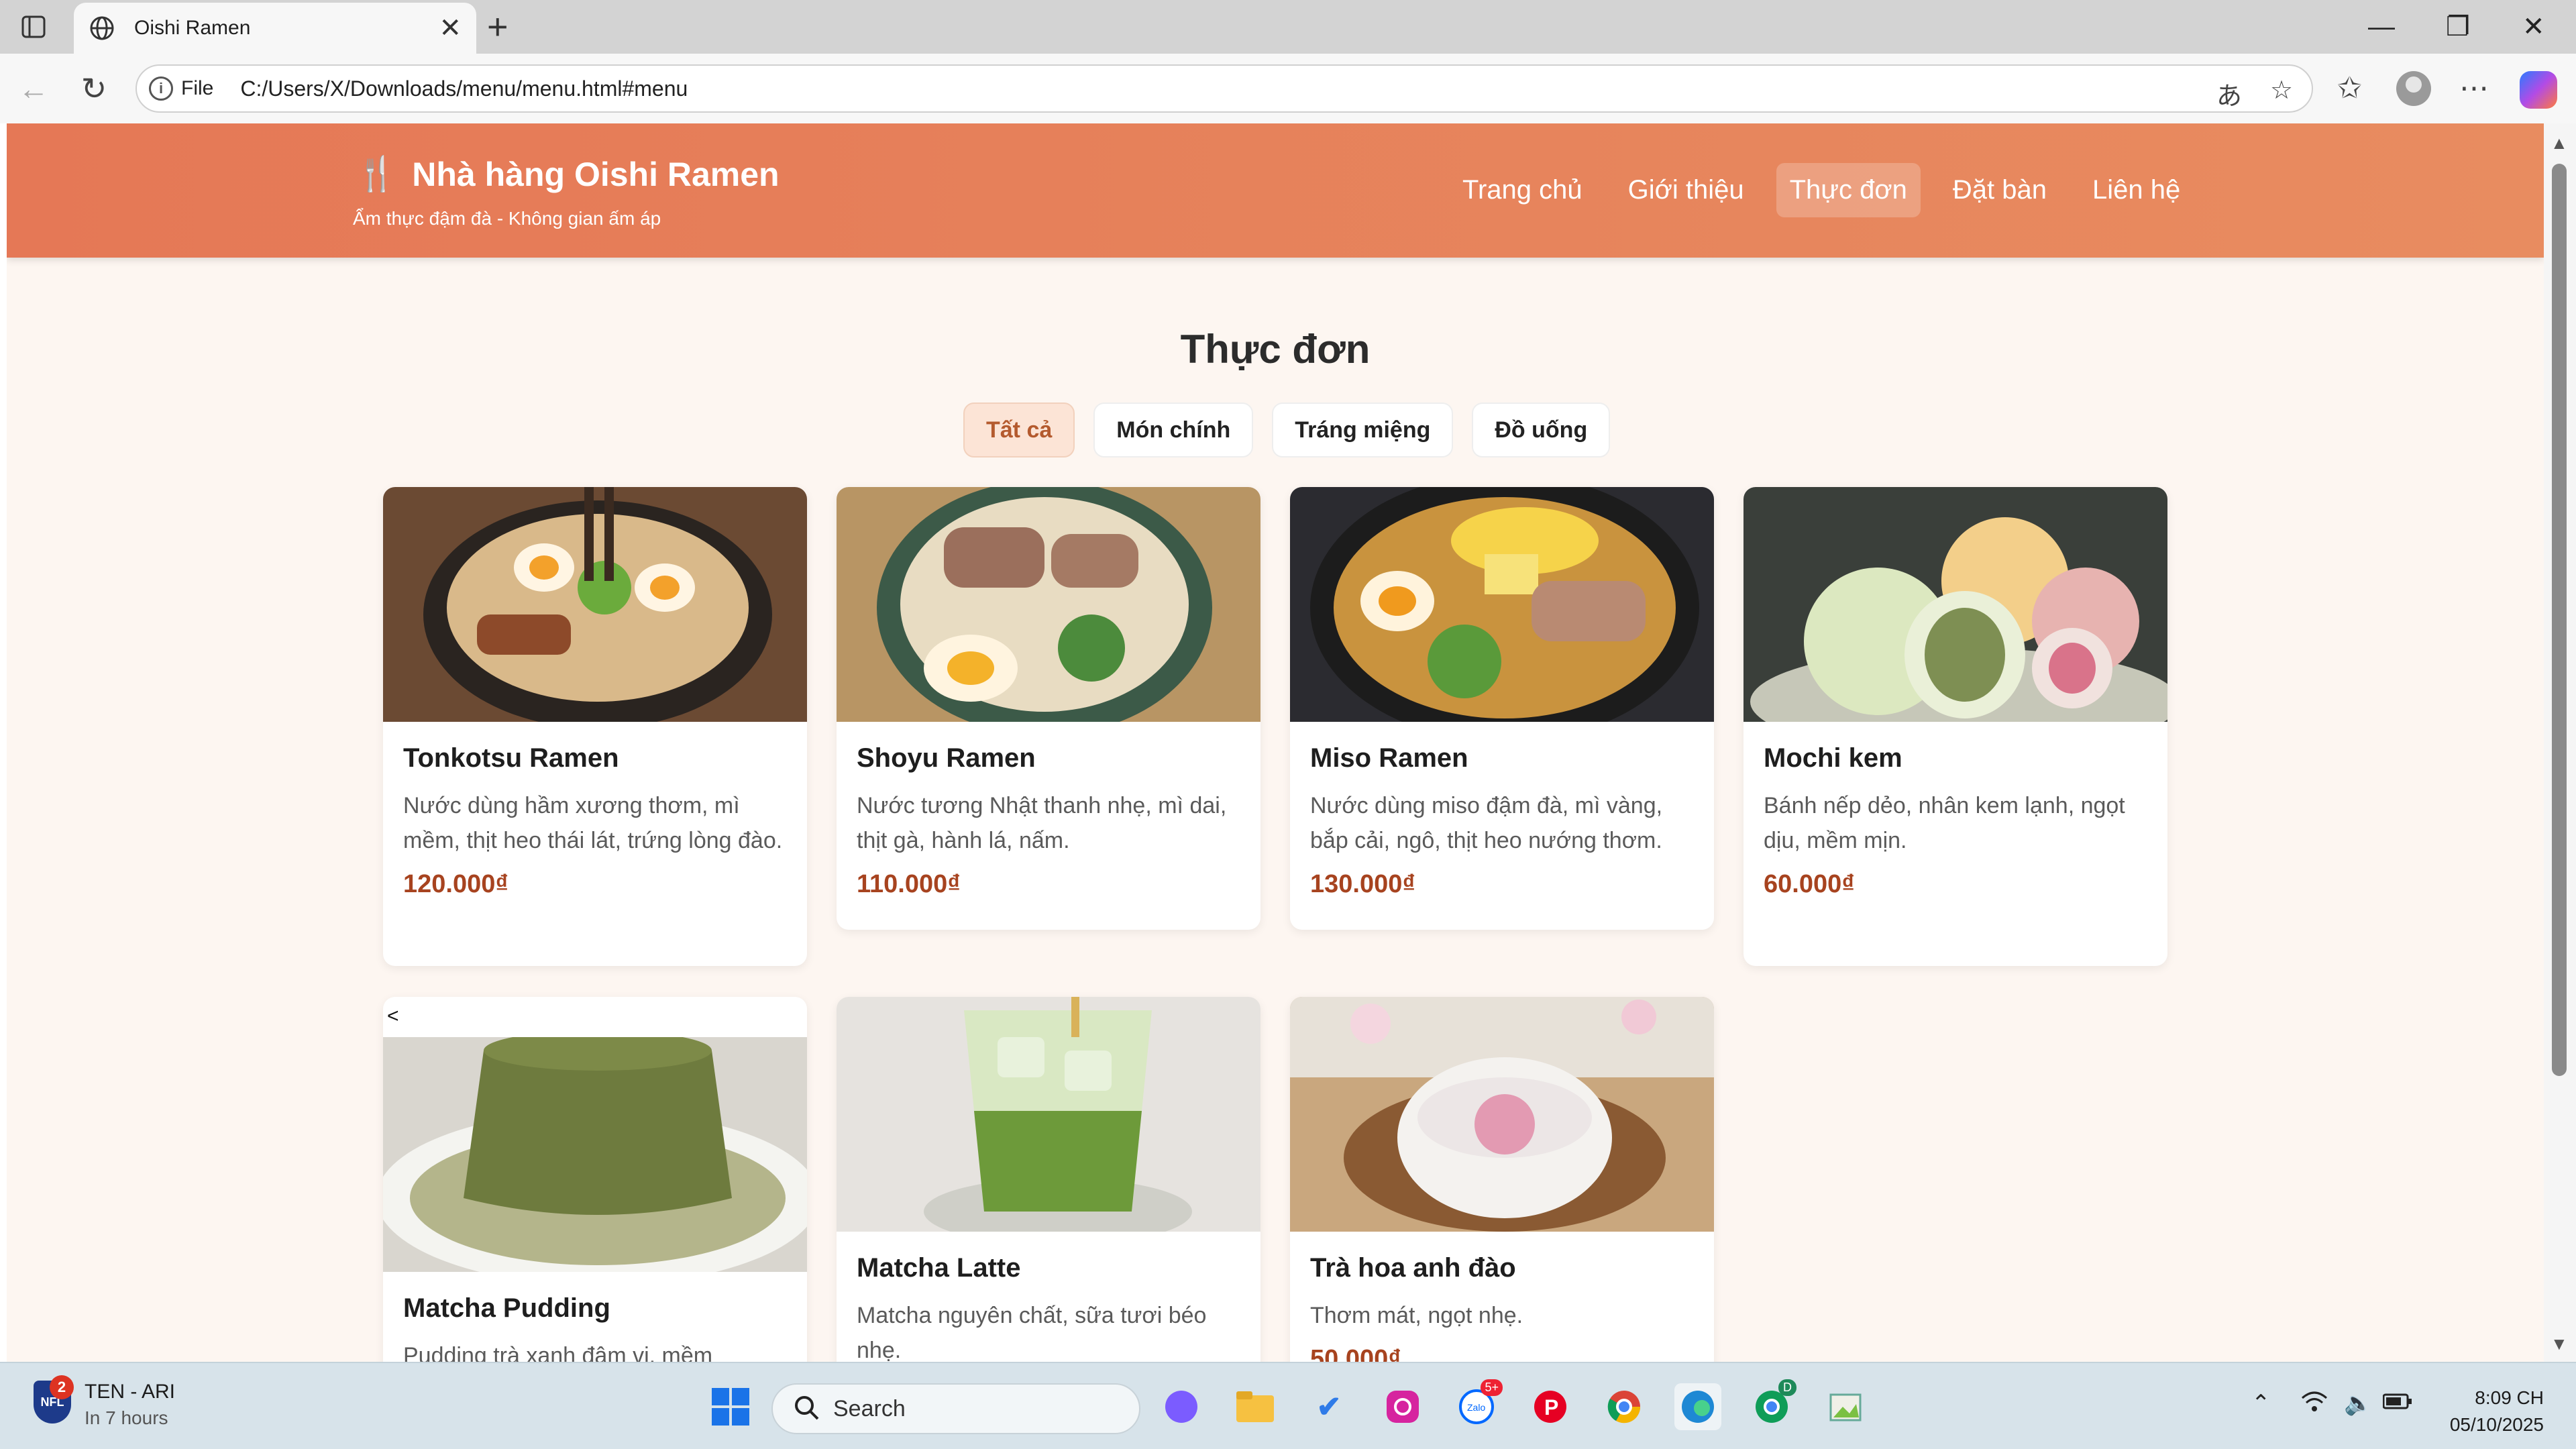 The width and height of the screenshot is (2576, 1449). Describe the element at coordinates (558, 1352) in the screenshot. I see `item-description: Pudding trà xanh đậm vị, mềm` at that location.